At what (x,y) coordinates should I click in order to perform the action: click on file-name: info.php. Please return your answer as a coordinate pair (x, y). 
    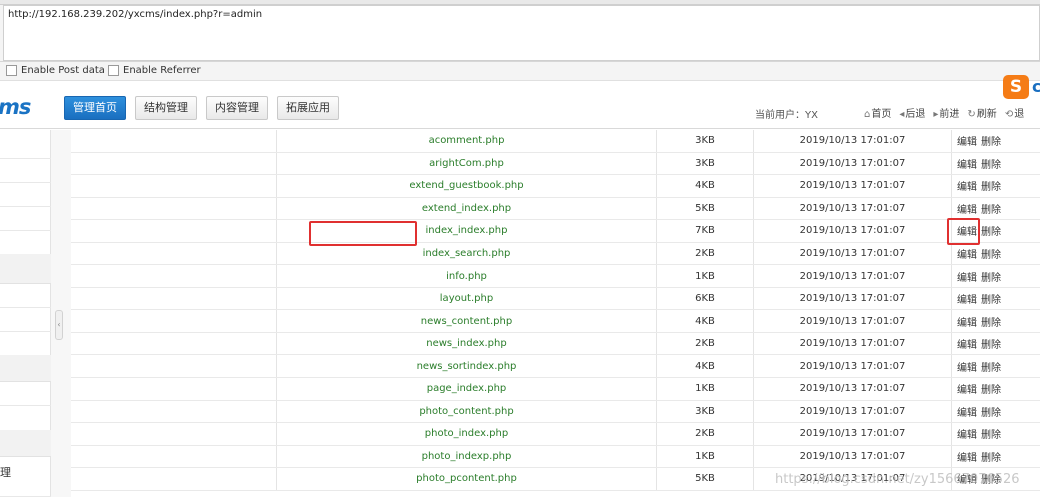
    Looking at the image, I should click on (467, 276).